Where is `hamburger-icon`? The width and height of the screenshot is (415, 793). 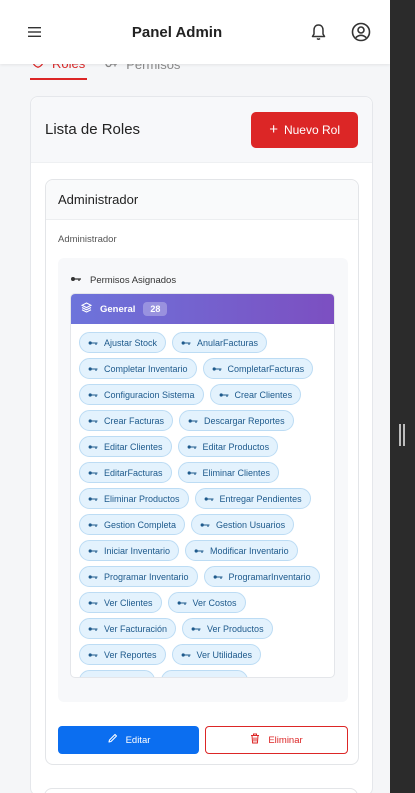 hamburger-icon is located at coordinates (35, 32).